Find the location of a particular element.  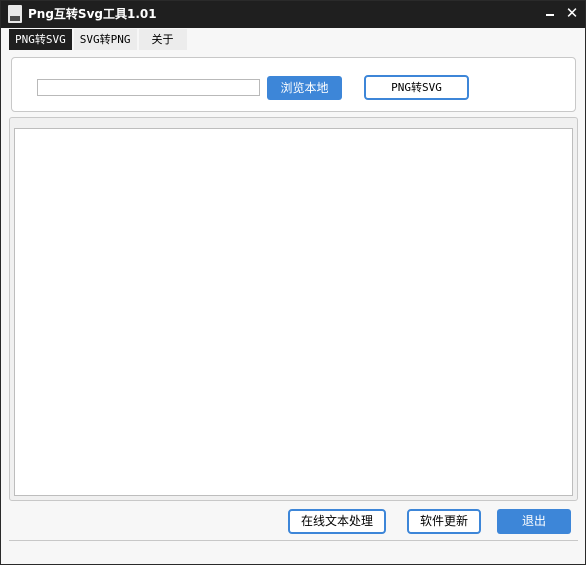

exit-button: 退出 is located at coordinates (534, 521).